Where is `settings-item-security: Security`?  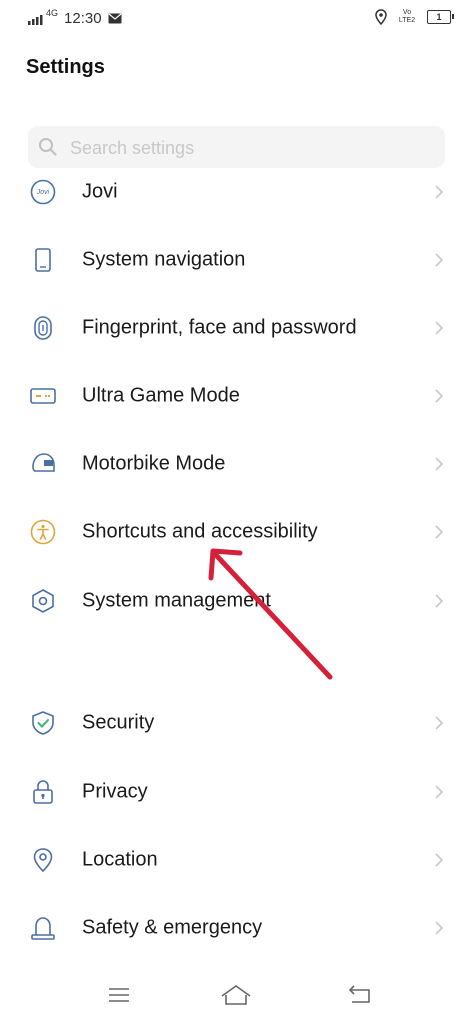 settings-item-security: Security is located at coordinates (236, 723).